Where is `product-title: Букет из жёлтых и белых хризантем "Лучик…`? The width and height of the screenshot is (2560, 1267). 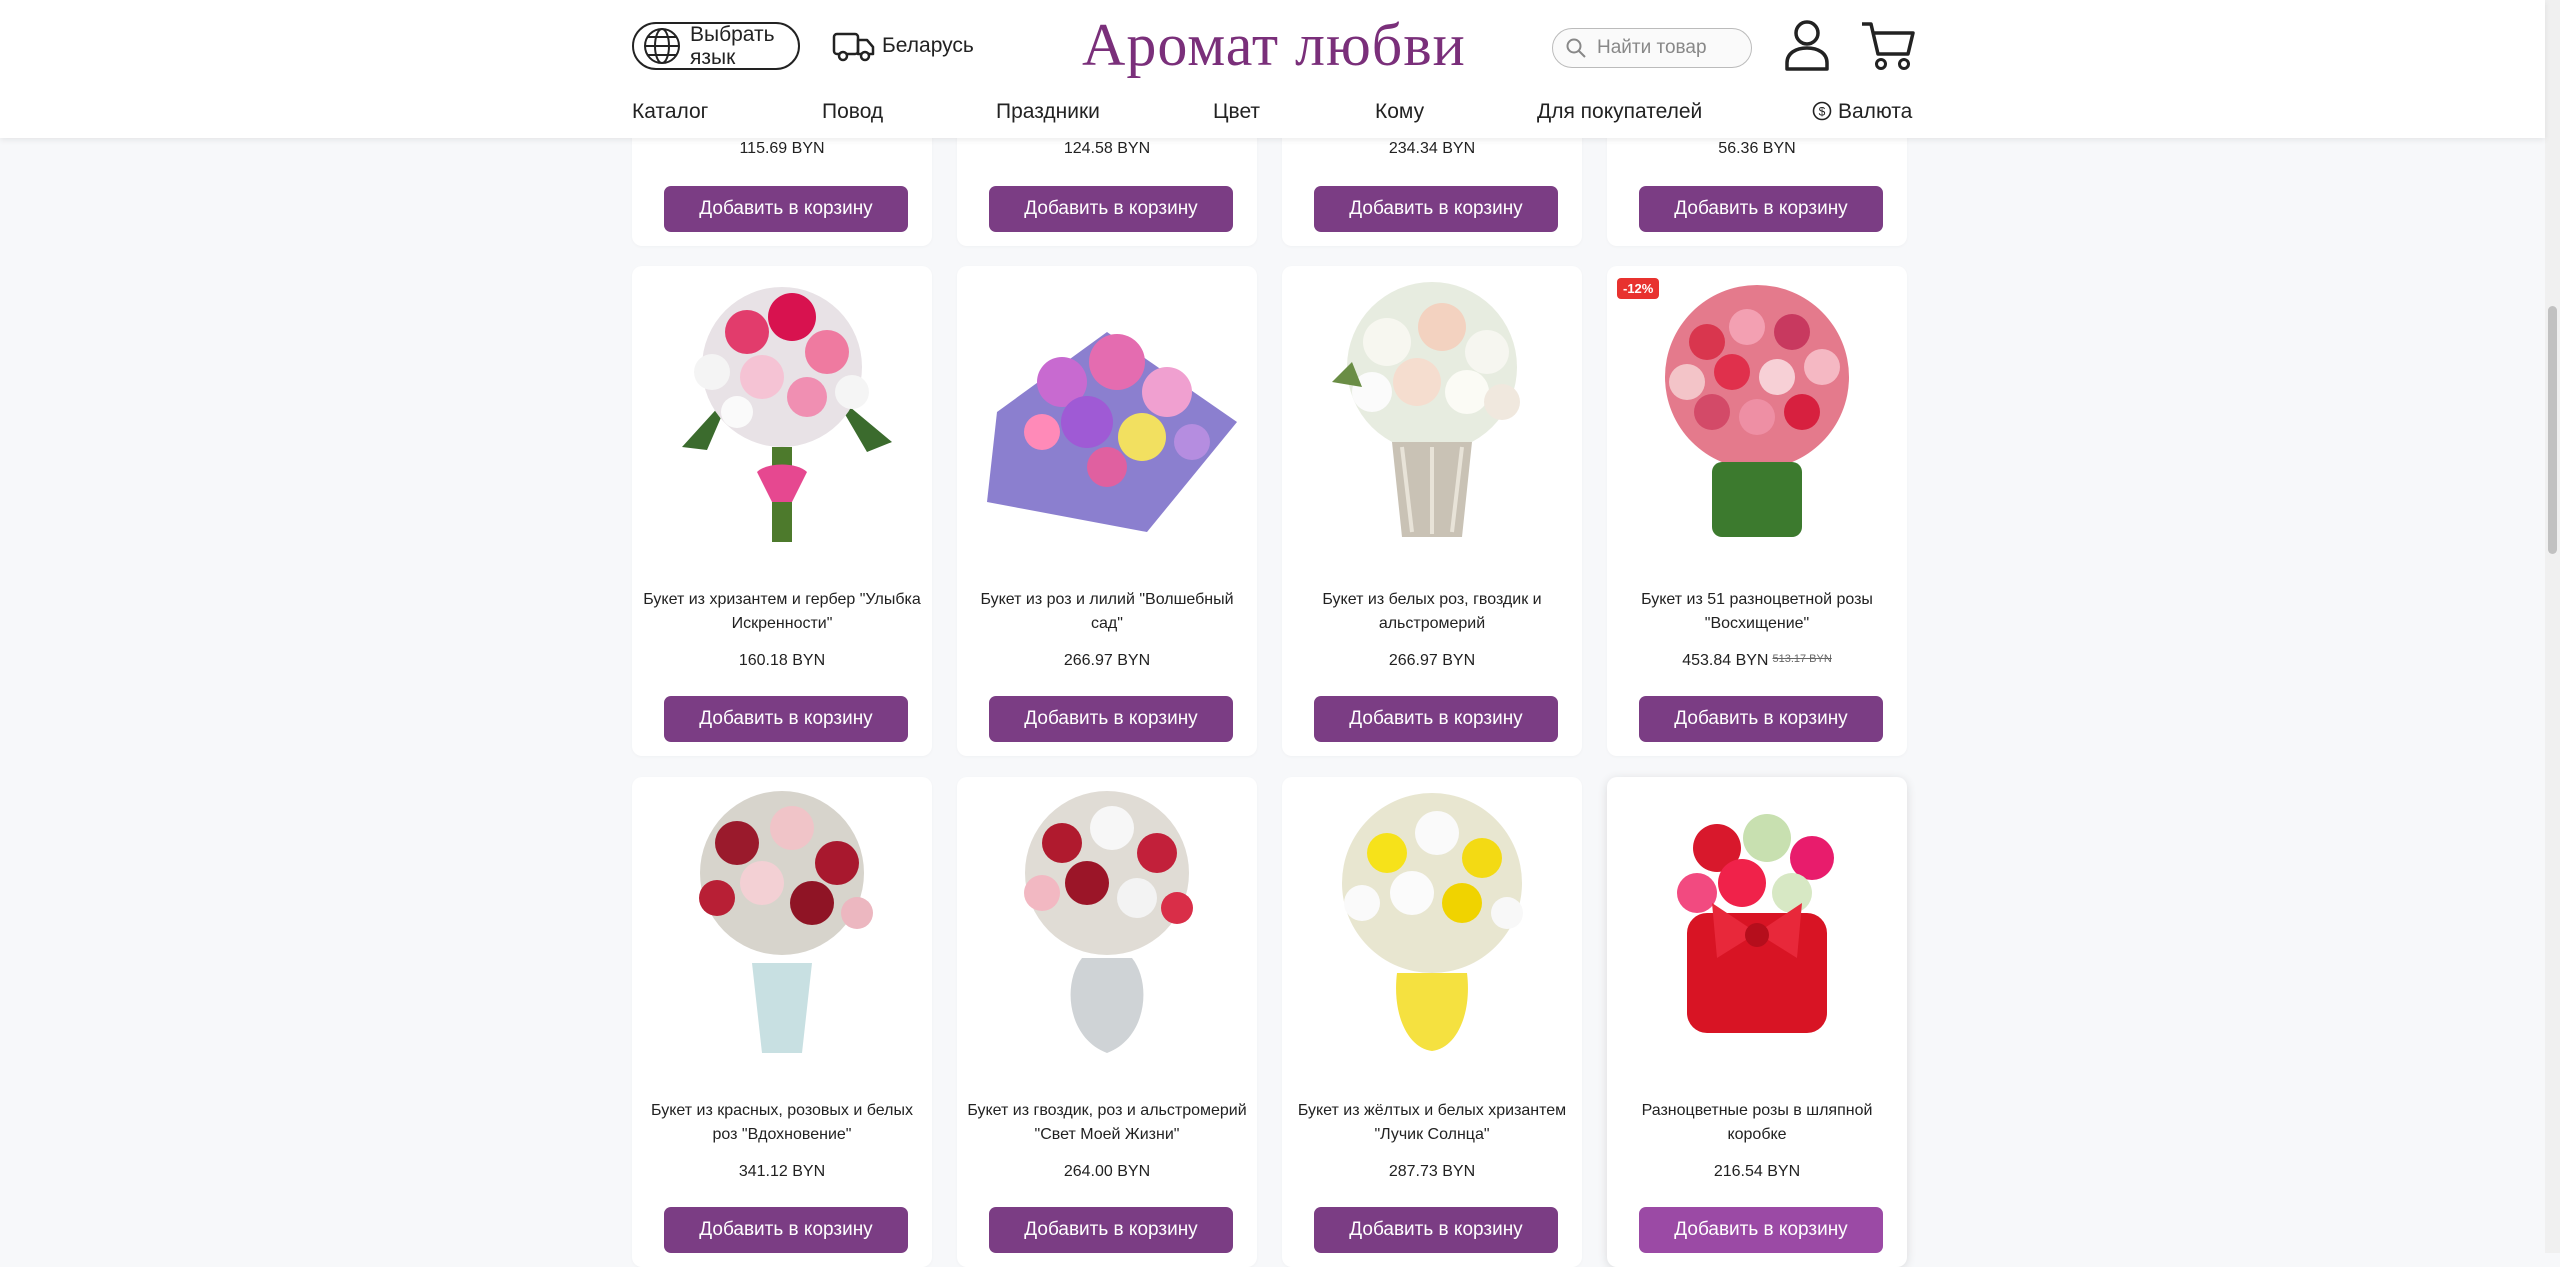 product-title: Букет из жёлтых и белых хризантем "Лучик… is located at coordinates (1432, 1123).